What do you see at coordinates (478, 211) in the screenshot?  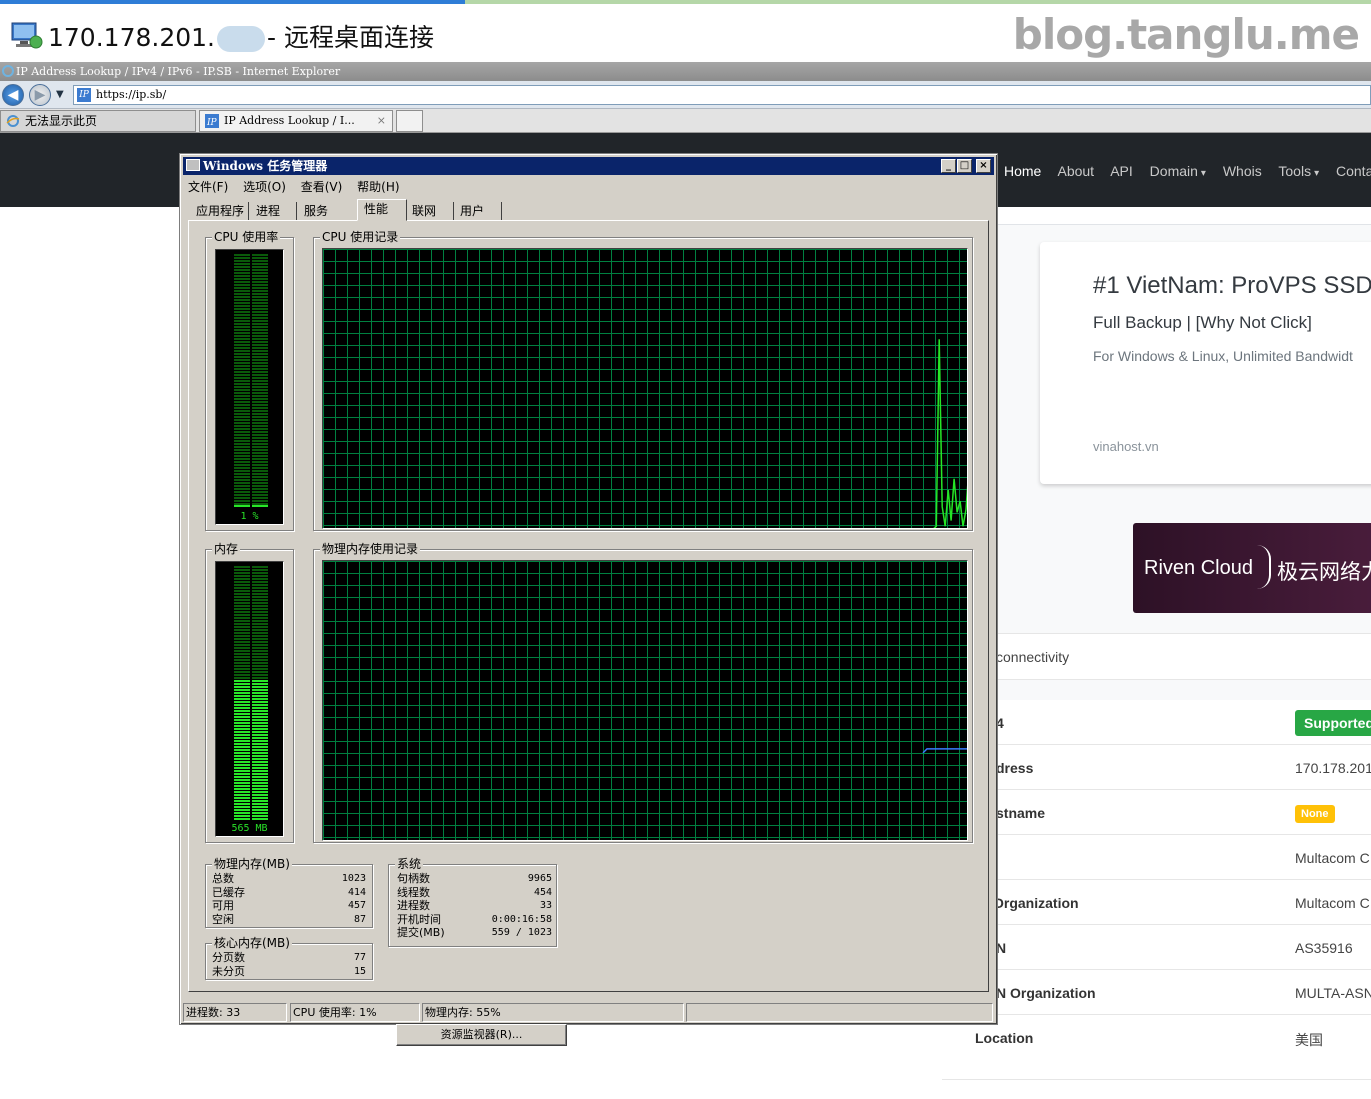 I see `tab-users: 用户` at bounding box center [478, 211].